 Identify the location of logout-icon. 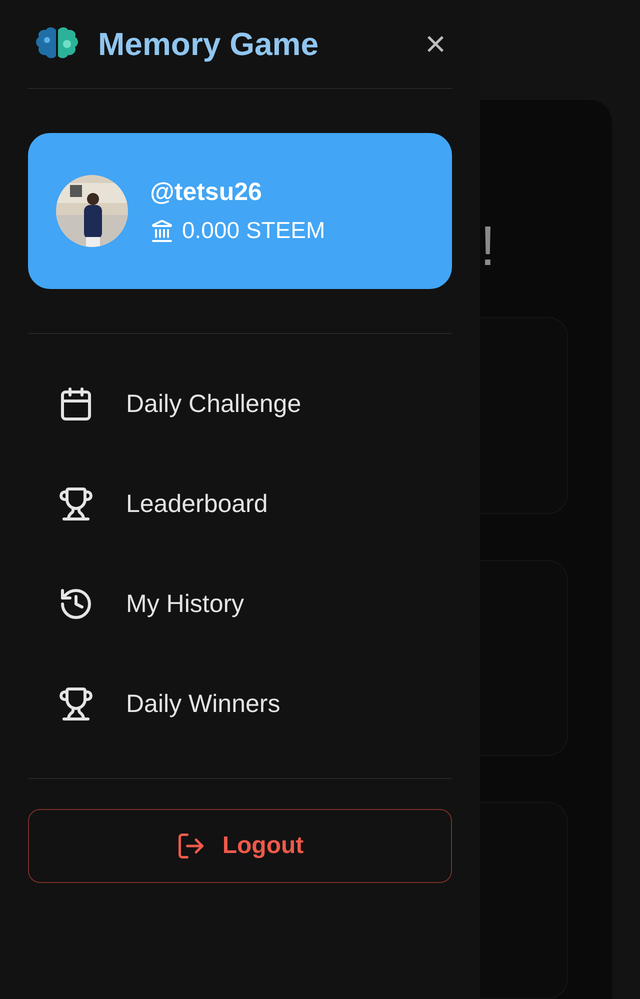
(191, 846).